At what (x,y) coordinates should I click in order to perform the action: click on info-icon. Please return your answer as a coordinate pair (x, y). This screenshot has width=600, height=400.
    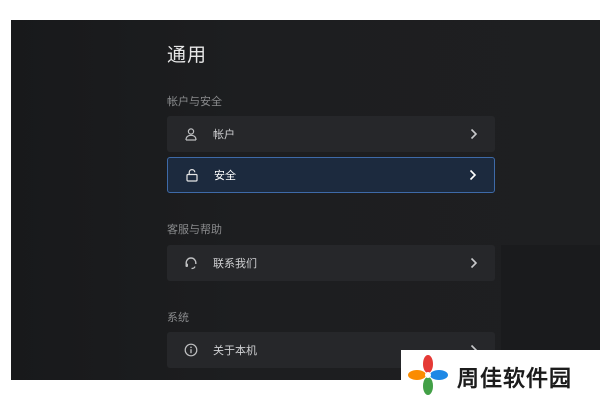
    Looking at the image, I should click on (191, 350).